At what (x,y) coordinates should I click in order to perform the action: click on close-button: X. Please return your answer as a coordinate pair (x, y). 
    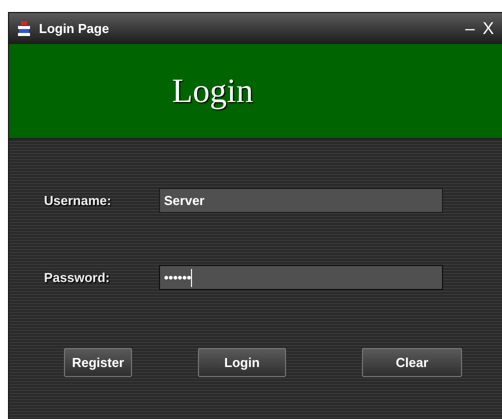
    Looking at the image, I should click on (488, 29).